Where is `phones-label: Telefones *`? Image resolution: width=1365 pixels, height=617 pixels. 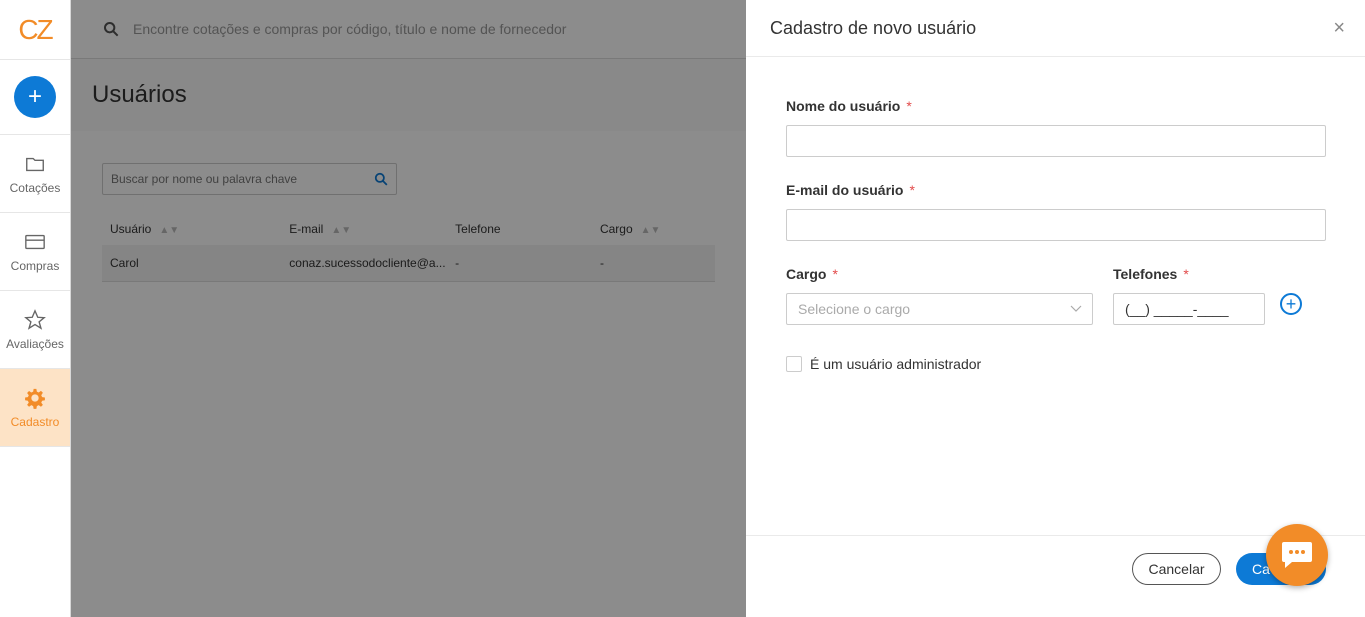
phones-label: Telefones * is located at coordinates (1151, 274).